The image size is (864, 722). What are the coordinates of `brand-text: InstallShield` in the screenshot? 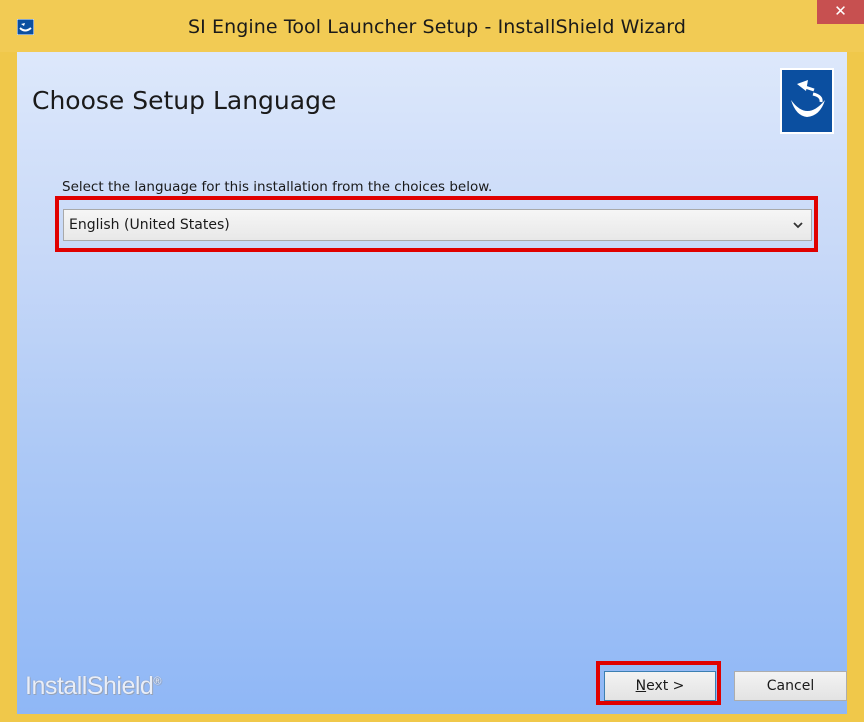 It's located at (89, 686).